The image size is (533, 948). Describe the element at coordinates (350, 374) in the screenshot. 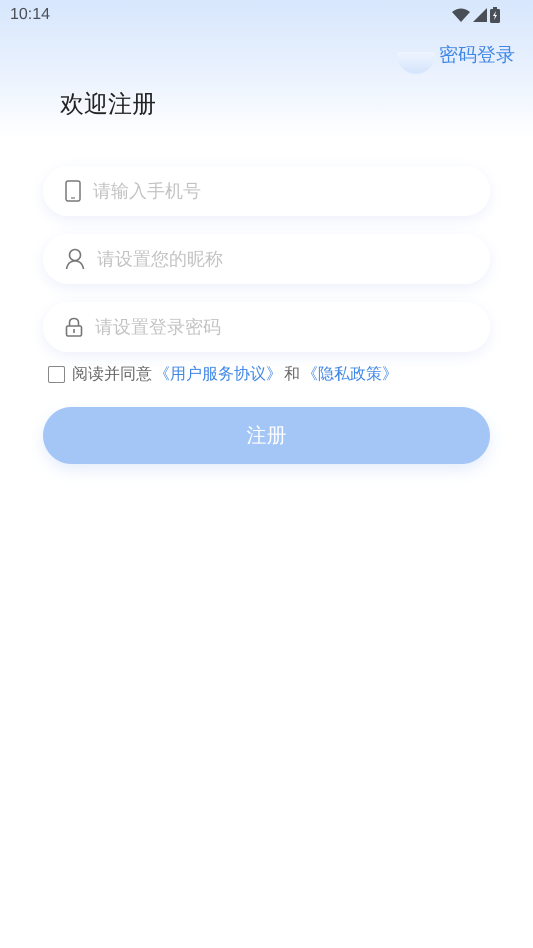

I see `agreement-link: 《隐私政策》` at that location.